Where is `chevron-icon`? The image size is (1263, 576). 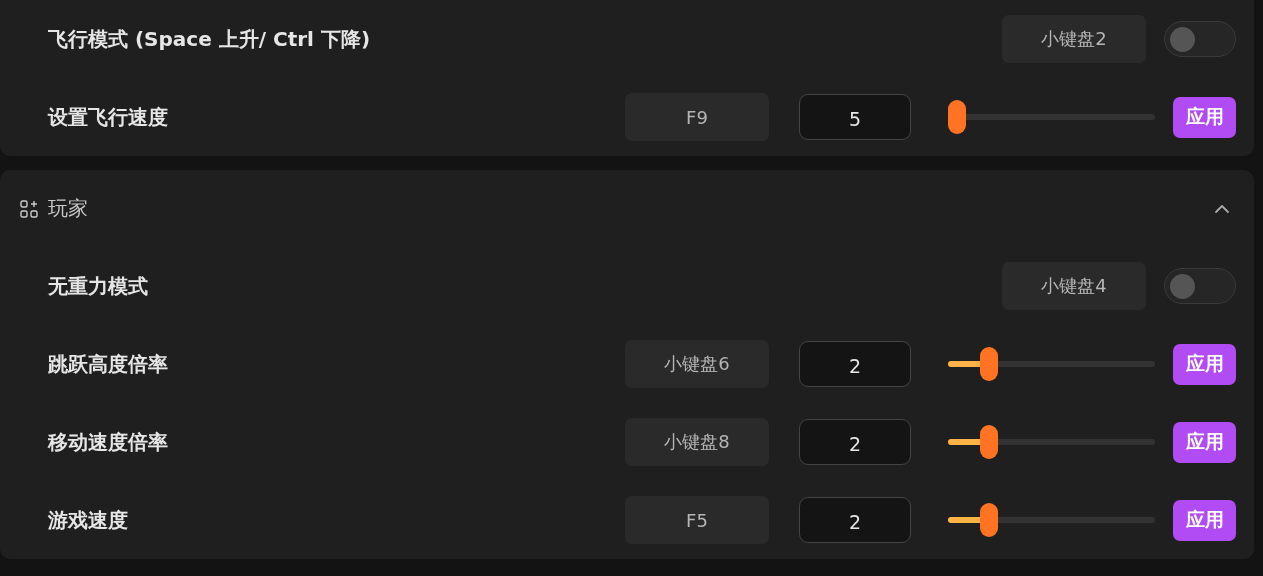
chevron-icon is located at coordinates (1222, 208).